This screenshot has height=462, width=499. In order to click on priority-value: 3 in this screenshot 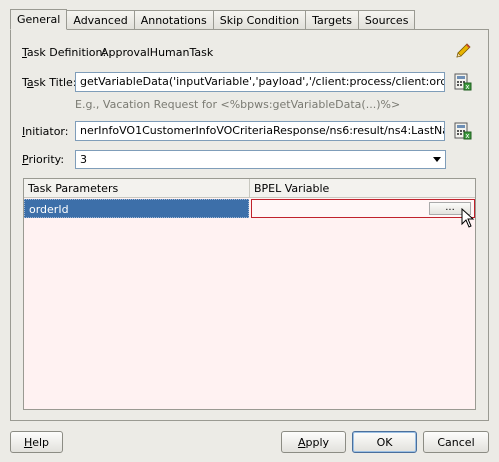, I will do `click(83, 159)`.